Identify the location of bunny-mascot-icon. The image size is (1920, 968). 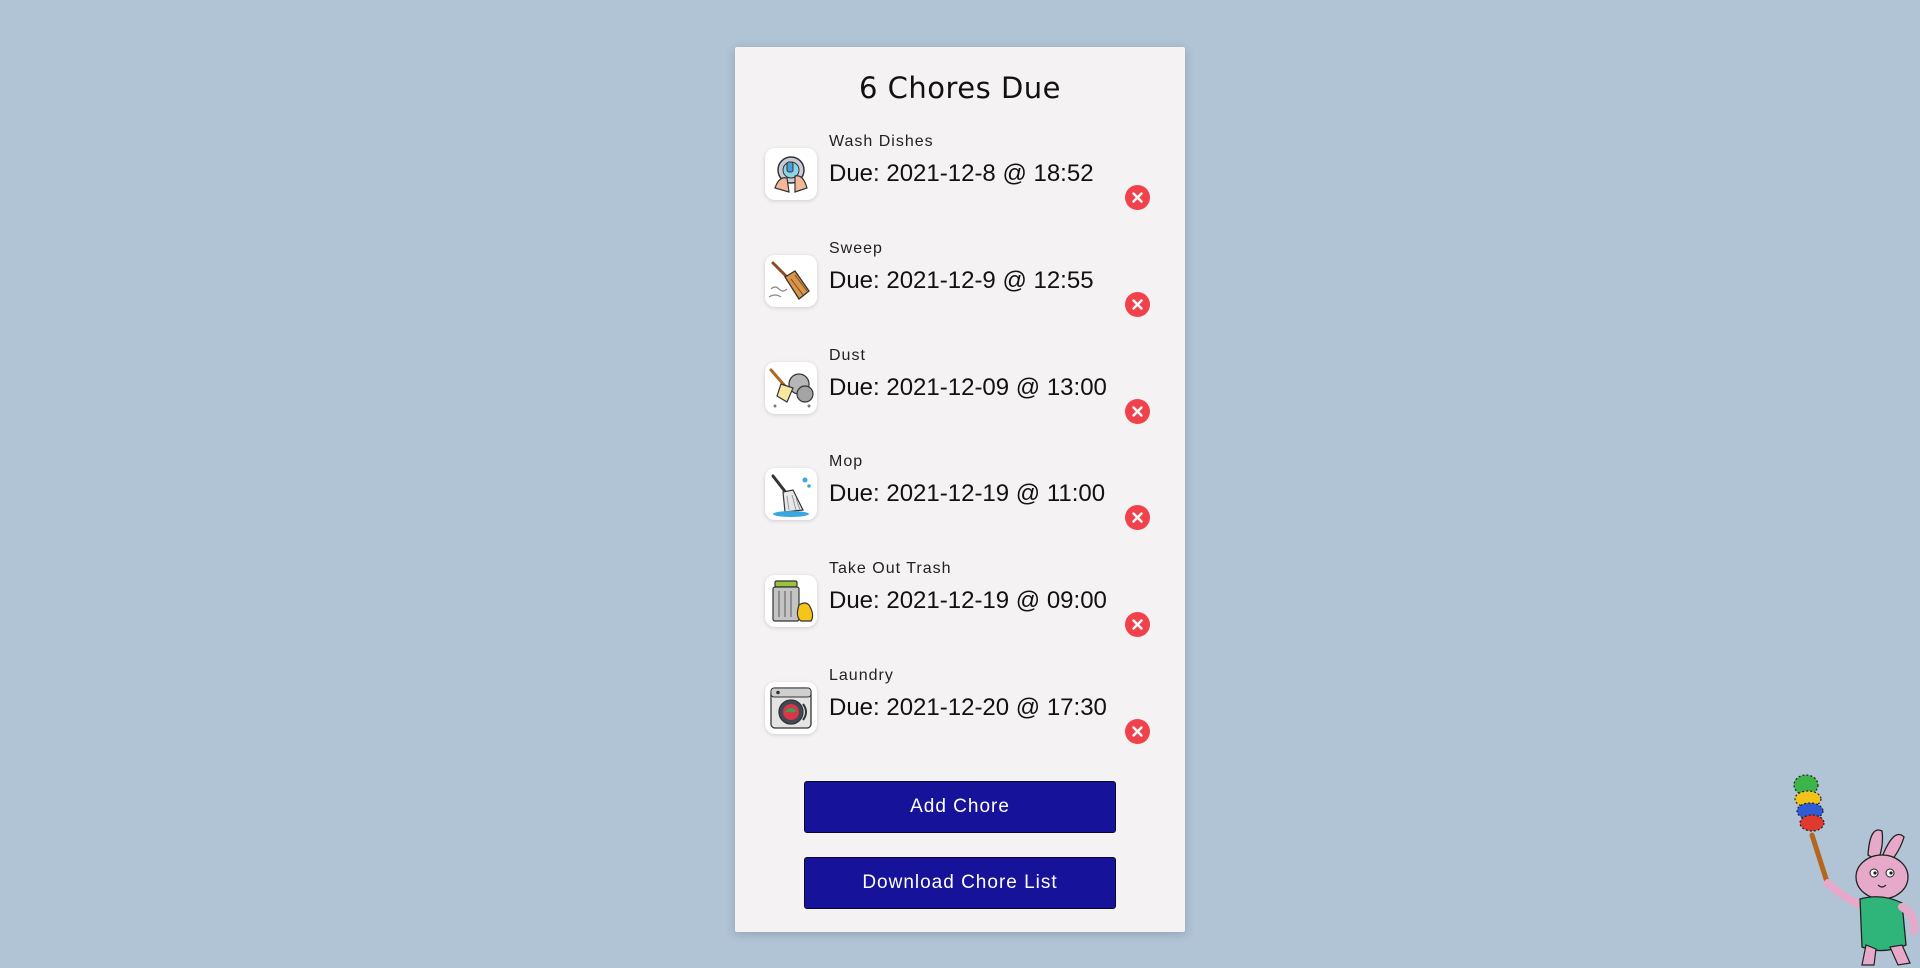
(1856, 870).